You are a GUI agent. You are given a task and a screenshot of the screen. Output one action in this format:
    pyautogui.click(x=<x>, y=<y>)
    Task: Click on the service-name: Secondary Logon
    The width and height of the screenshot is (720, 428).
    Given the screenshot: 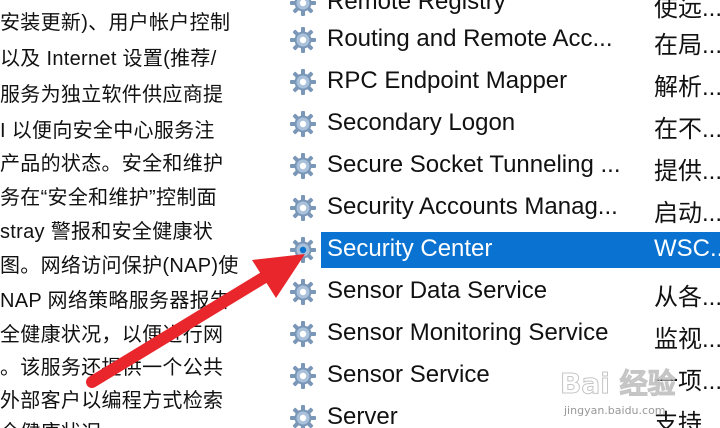 What is the action you would take?
    pyautogui.click(x=421, y=122)
    